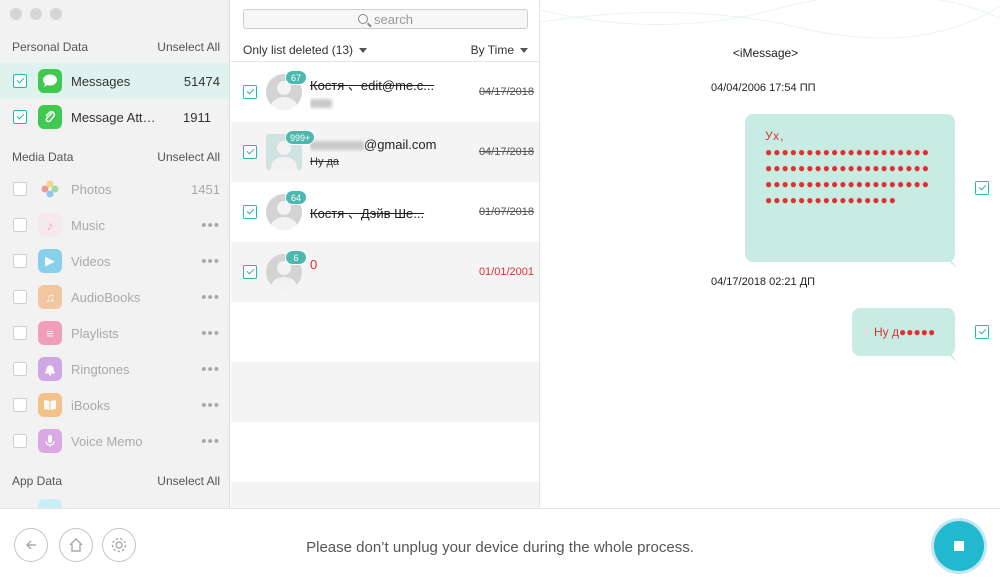 The height and width of the screenshot is (580, 1000). Describe the element at coordinates (400, 144) in the screenshot. I see `title-text: @gmail.com` at that location.